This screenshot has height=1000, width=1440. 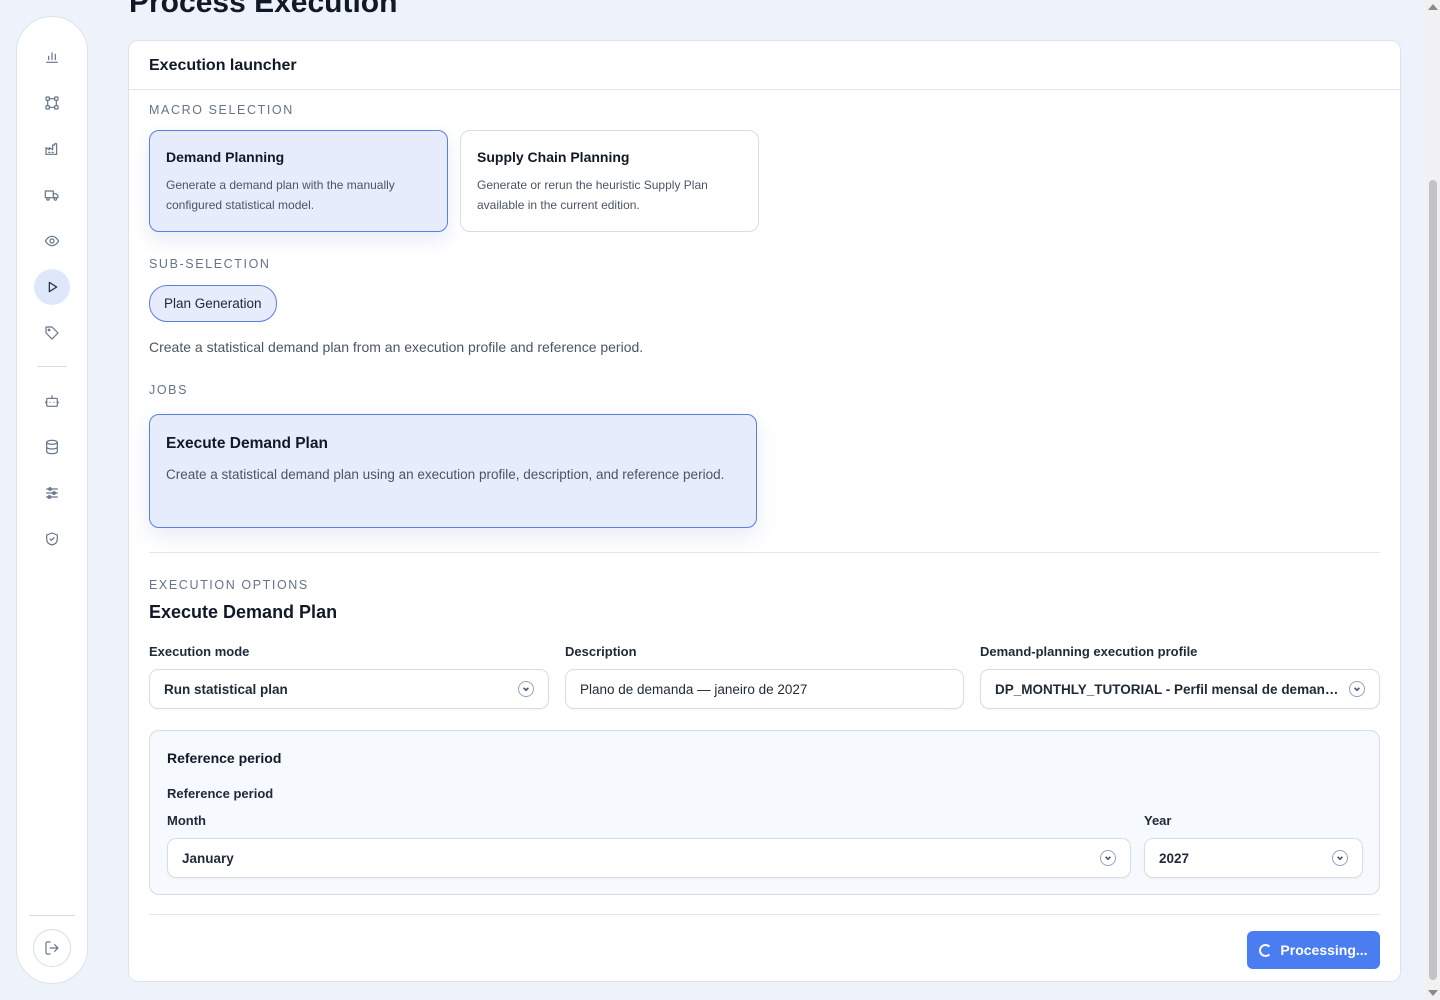 I want to click on eye-icon, so click(x=52, y=241).